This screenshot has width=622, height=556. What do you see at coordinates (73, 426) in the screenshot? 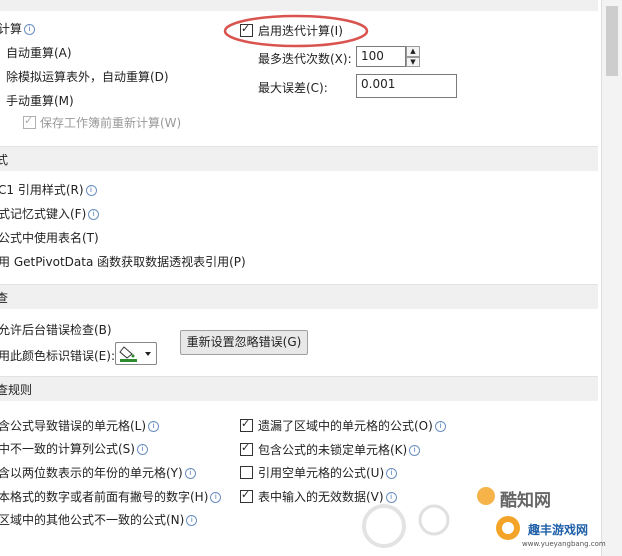
I see `rule-left-1-label: 含公式导致错误的单元格(L)` at bounding box center [73, 426].